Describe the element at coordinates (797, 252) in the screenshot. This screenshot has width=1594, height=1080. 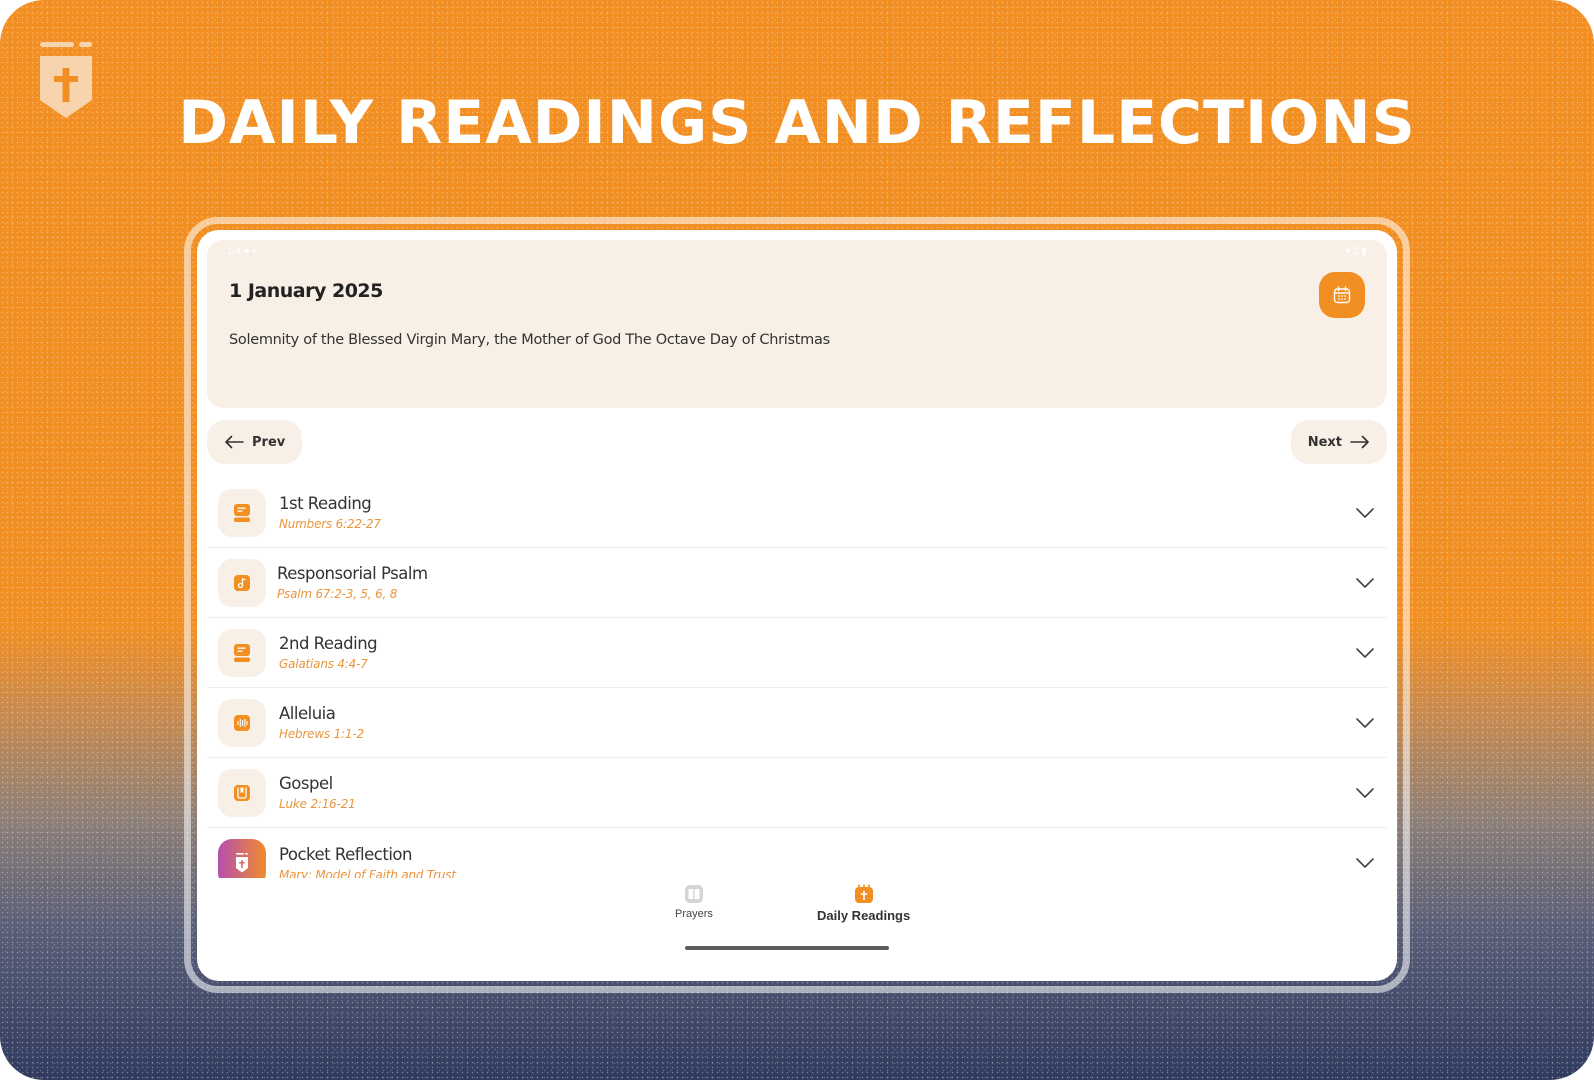
I see `status-bar: 1:4 ● ▪ ▾ 2 ▮` at that location.